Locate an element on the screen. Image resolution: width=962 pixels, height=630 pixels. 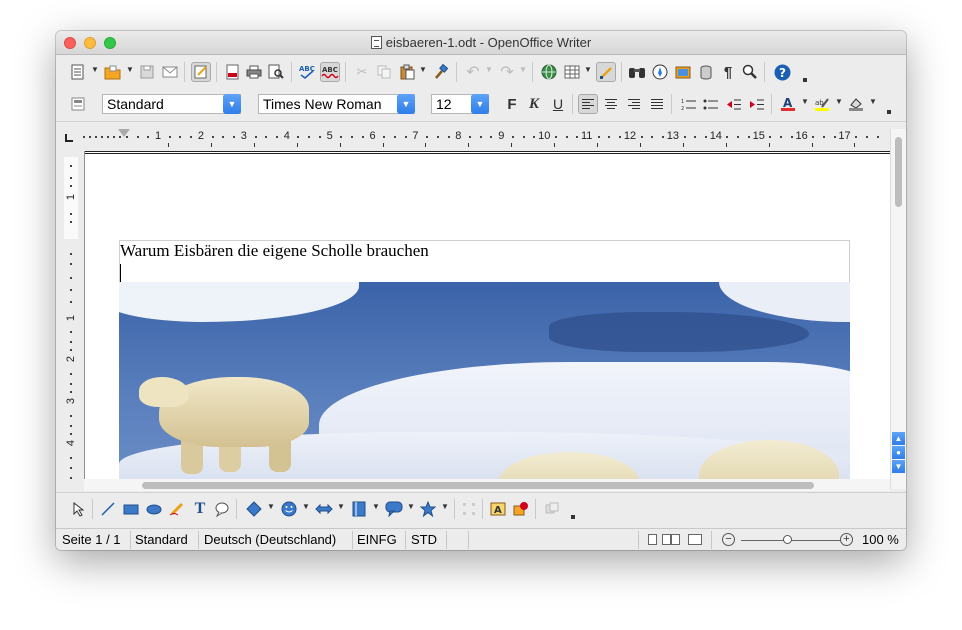
new-doc-icon is located at coordinates (78, 72).